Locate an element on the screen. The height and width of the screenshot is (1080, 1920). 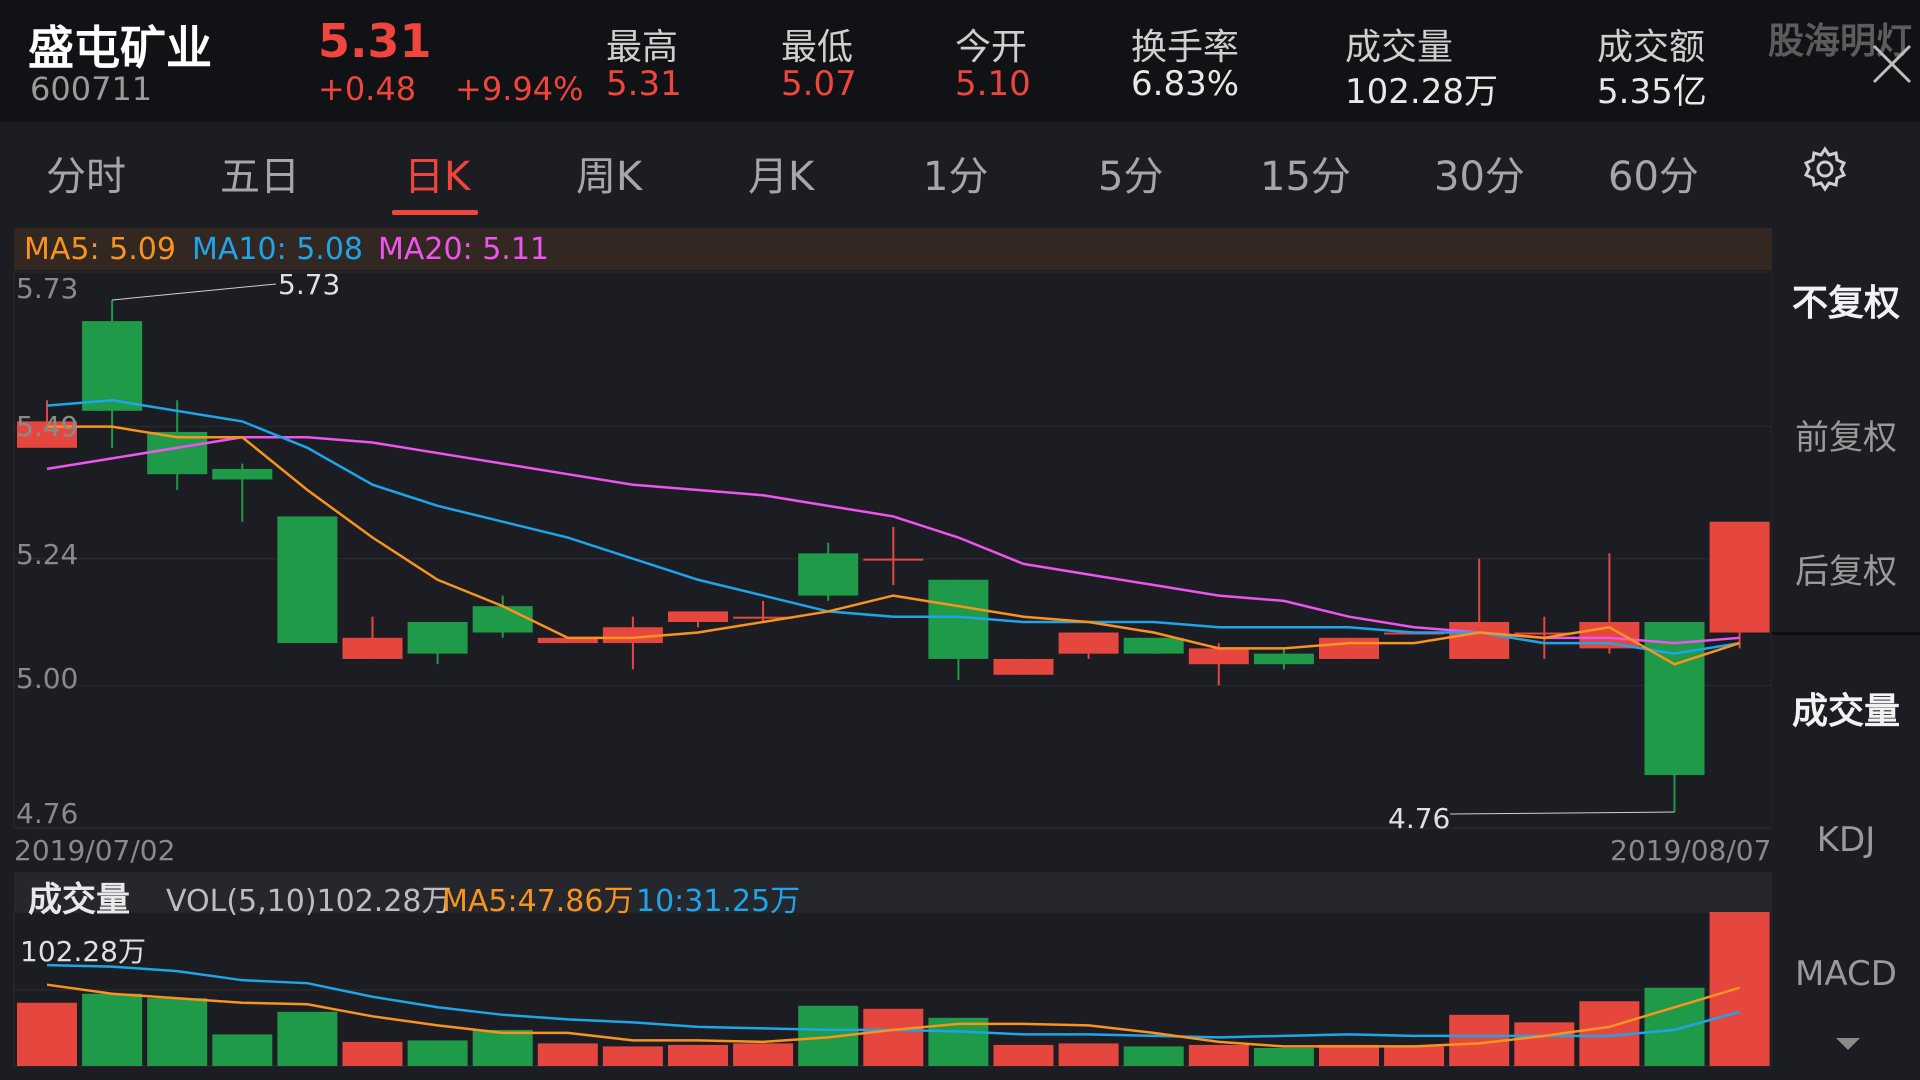
side-menu: 不复权 前复权 后复权 成交量 KDJ MACD is located at coordinates (1846, 655).